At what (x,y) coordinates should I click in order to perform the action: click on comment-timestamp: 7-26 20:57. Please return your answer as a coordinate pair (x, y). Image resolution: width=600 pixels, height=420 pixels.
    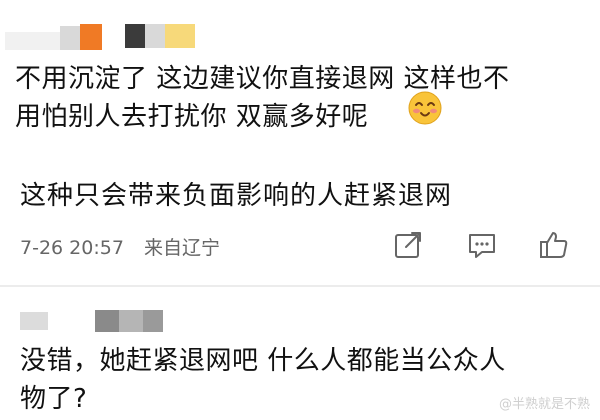
    Looking at the image, I should click on (72, 248).